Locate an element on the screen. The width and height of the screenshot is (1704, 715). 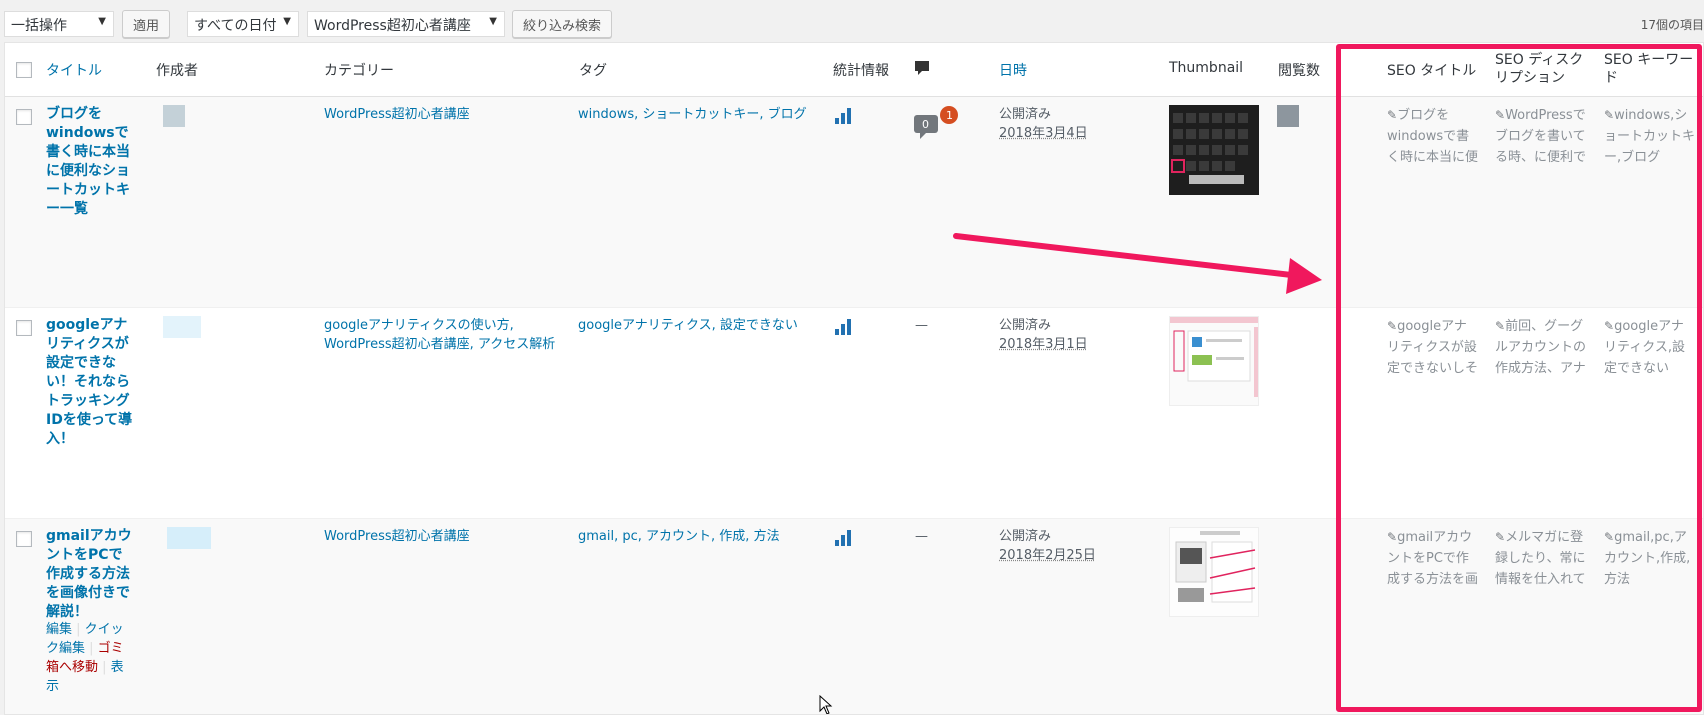
post-tags: windows, ショートカットキー, ブログ is located at coordinates (698, 114).